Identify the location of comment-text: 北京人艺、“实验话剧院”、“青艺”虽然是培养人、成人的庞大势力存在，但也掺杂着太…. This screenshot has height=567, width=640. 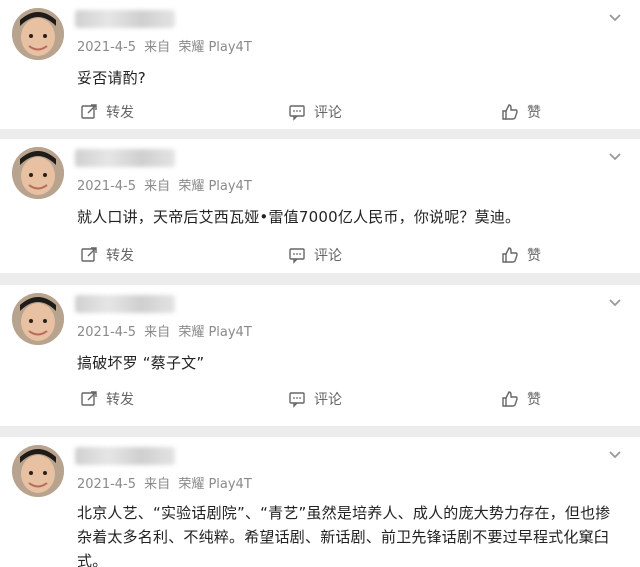
(344, 535).